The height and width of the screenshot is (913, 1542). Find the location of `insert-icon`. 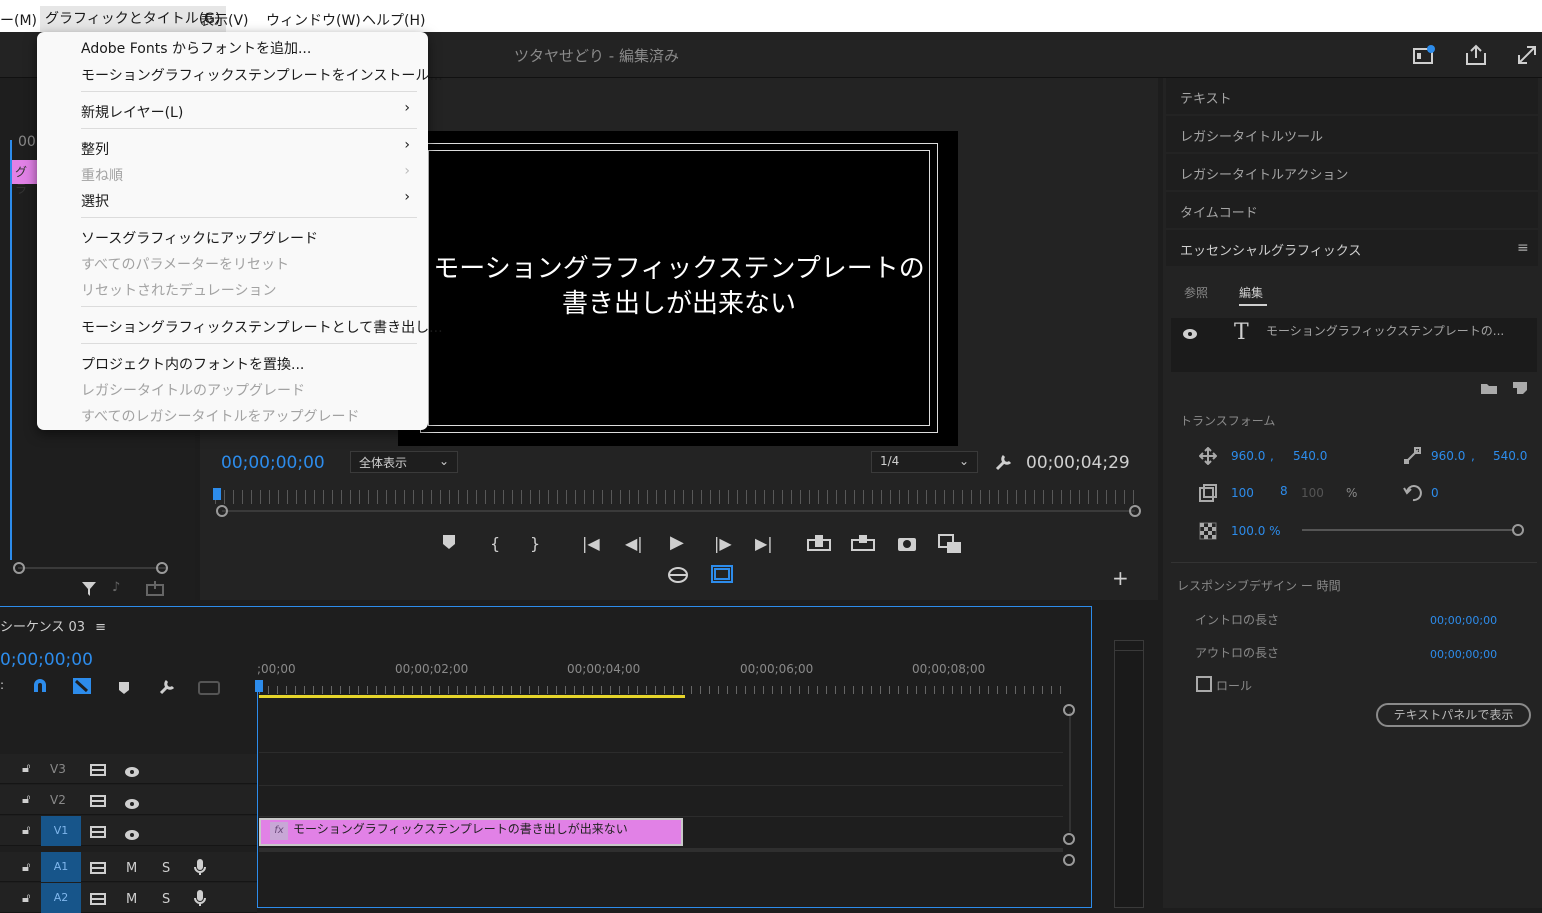

insert-icon is located at coordinates (819, 545).